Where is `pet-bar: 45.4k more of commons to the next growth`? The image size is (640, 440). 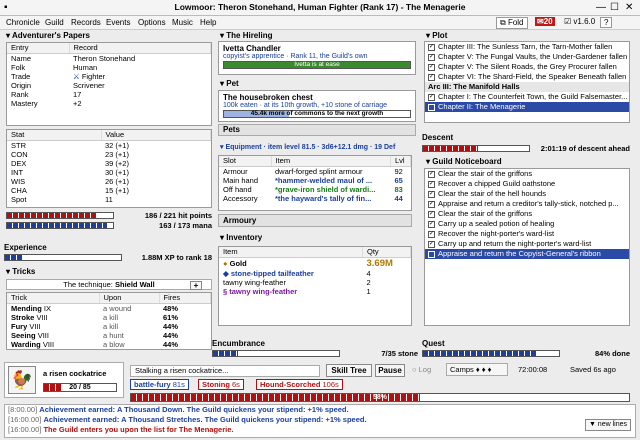 pet-bar: 45.4k more of commons to the next growth is located at coordinates (317, 114).